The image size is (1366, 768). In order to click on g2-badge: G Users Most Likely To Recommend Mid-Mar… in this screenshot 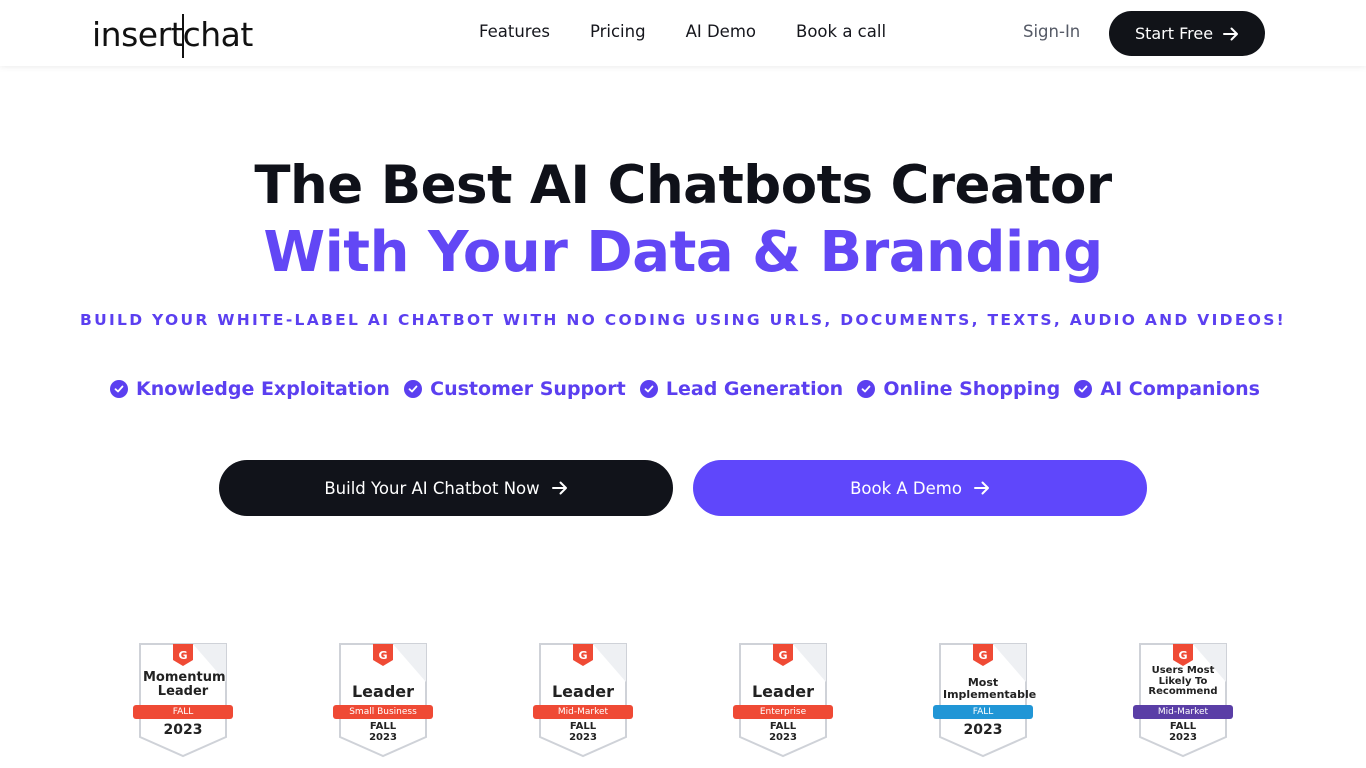, I will do `click(1183, 700)`.